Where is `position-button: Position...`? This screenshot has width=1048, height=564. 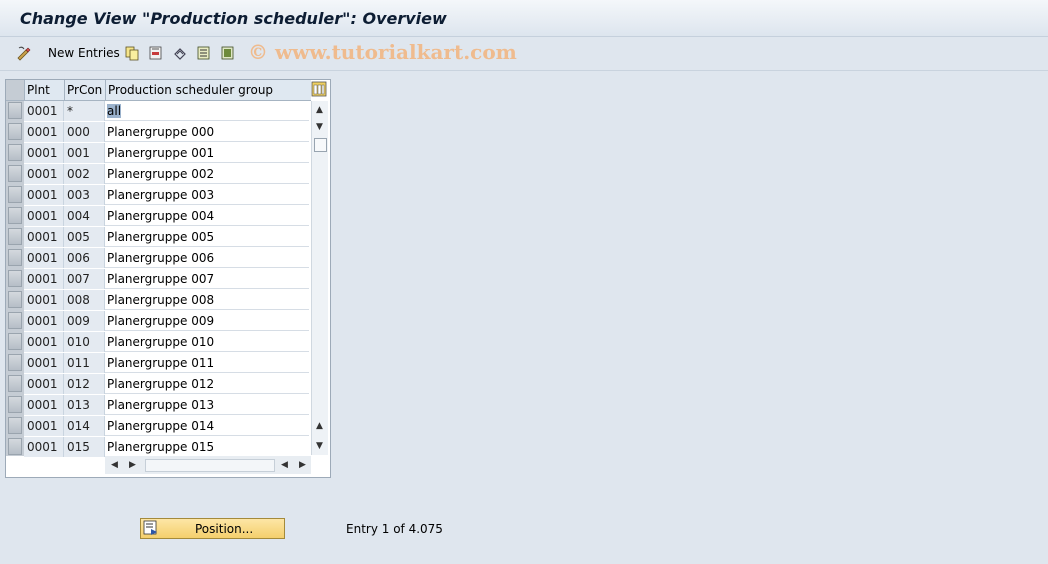 position-button: Position... is located at coordinates (212, 528).